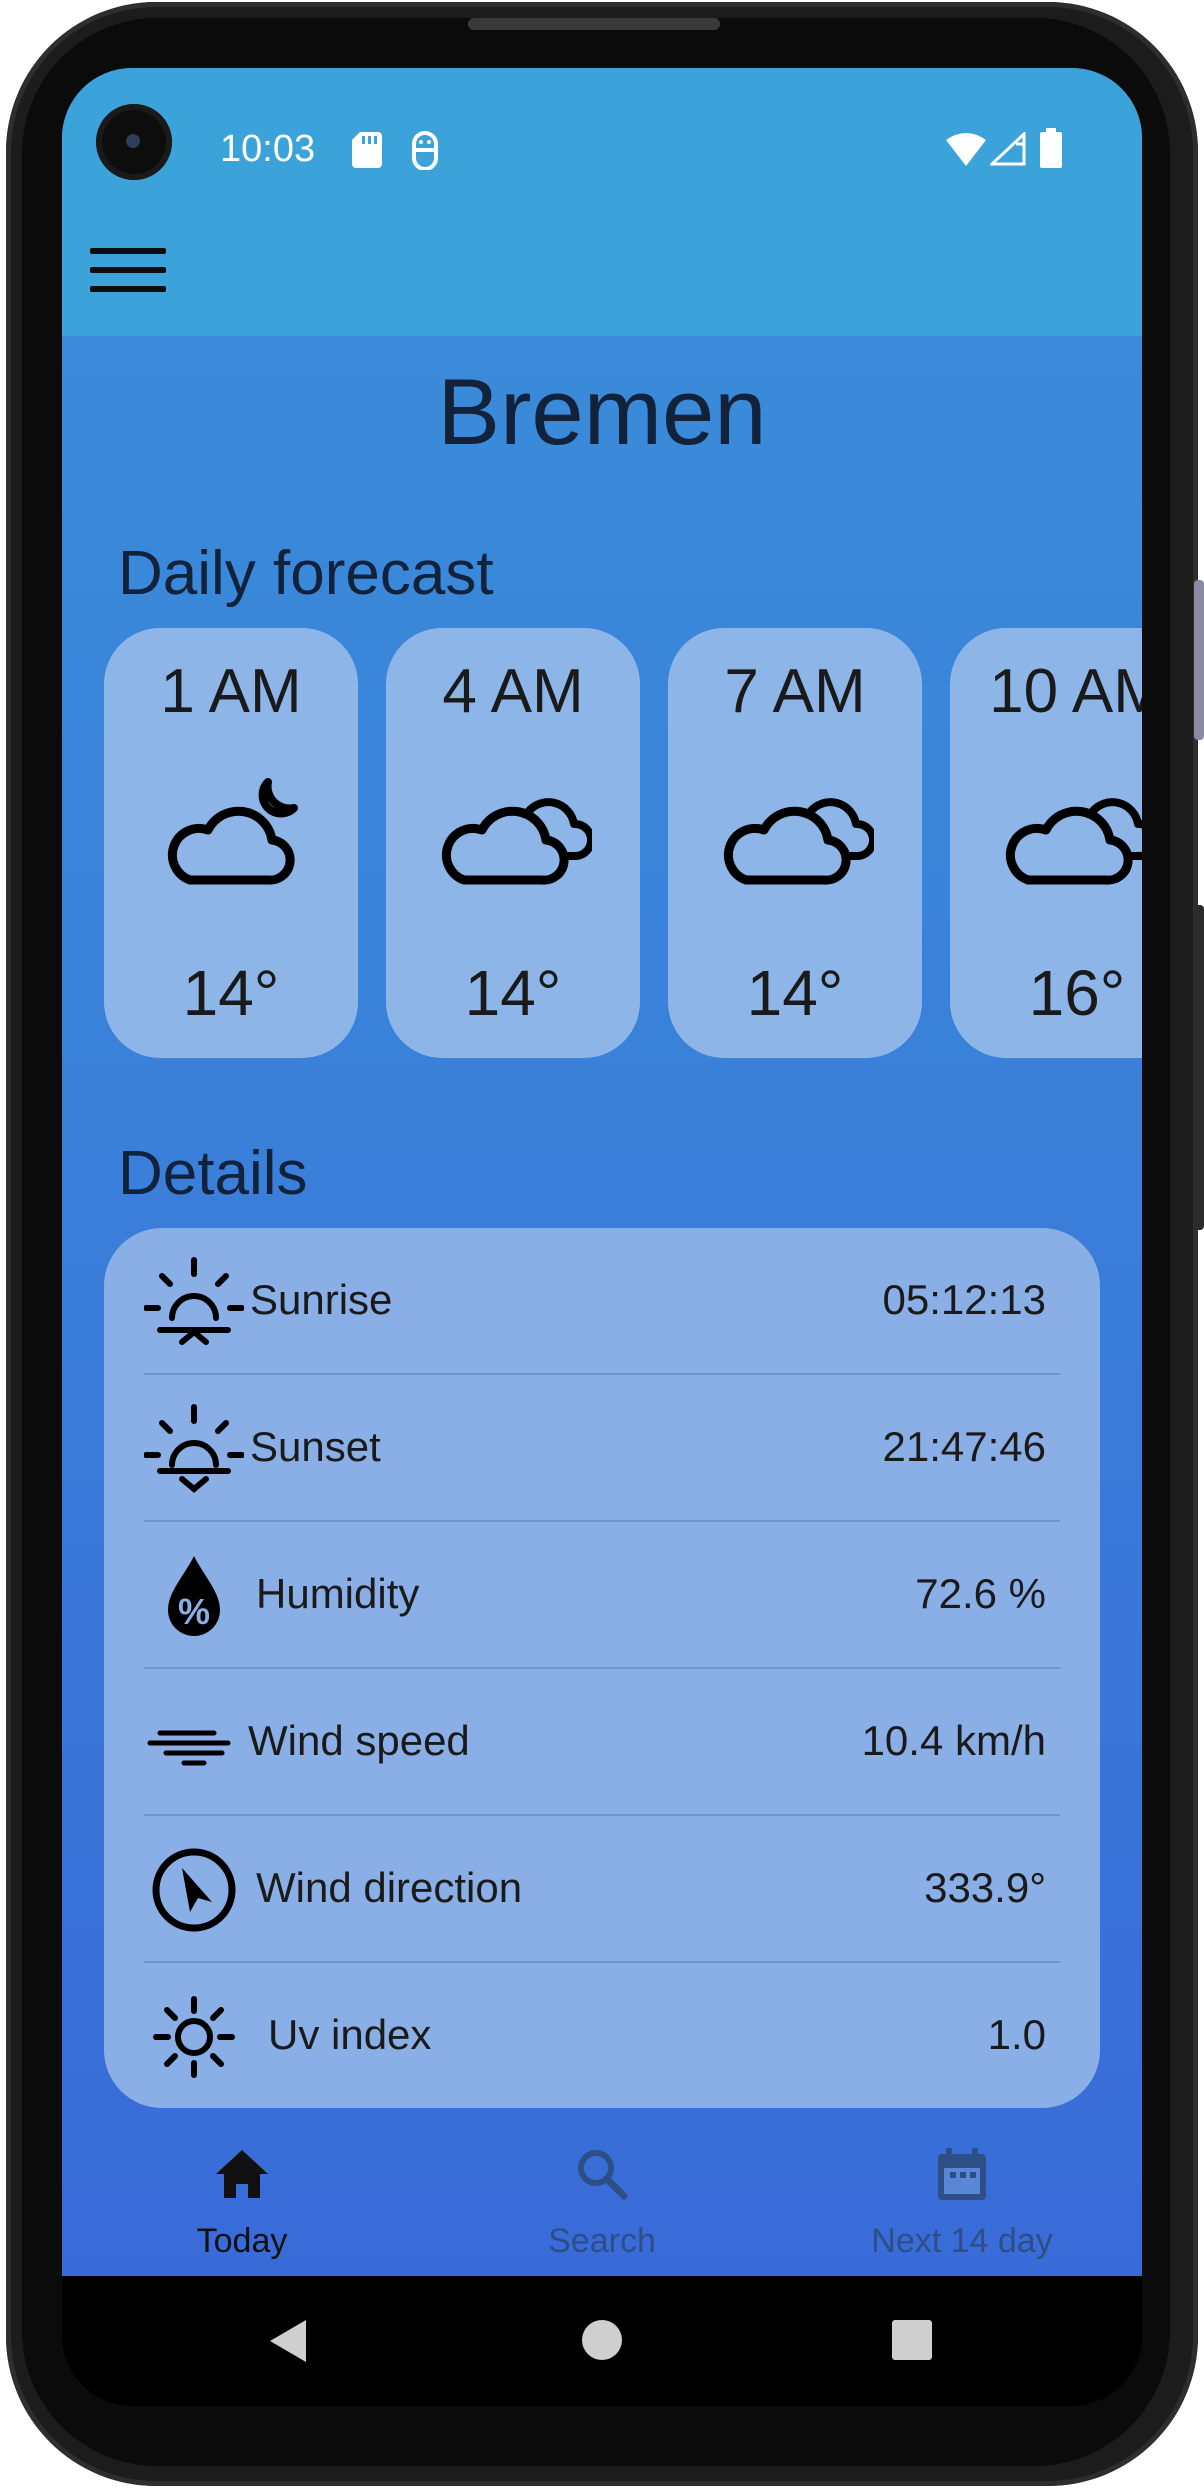 This screenshot has width=1204, height=2491. What do you see at coordinates (603, 2175) in the screenshot?
I see `search-icon` at bounding box center [603, 2175].